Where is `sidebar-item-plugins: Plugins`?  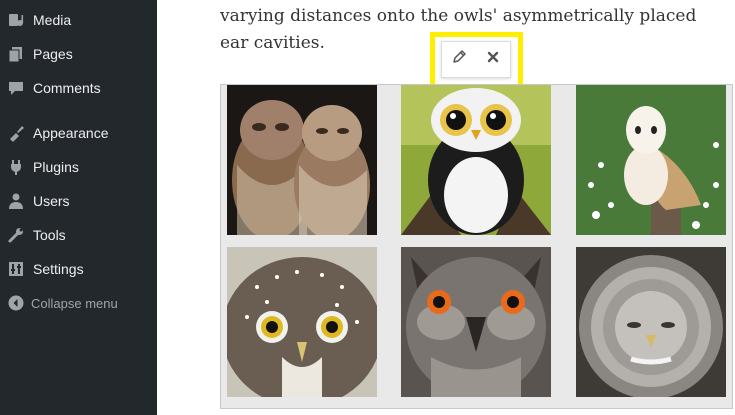 sidebar-item-plugins: Plugins is located at coordinates (78, 167).